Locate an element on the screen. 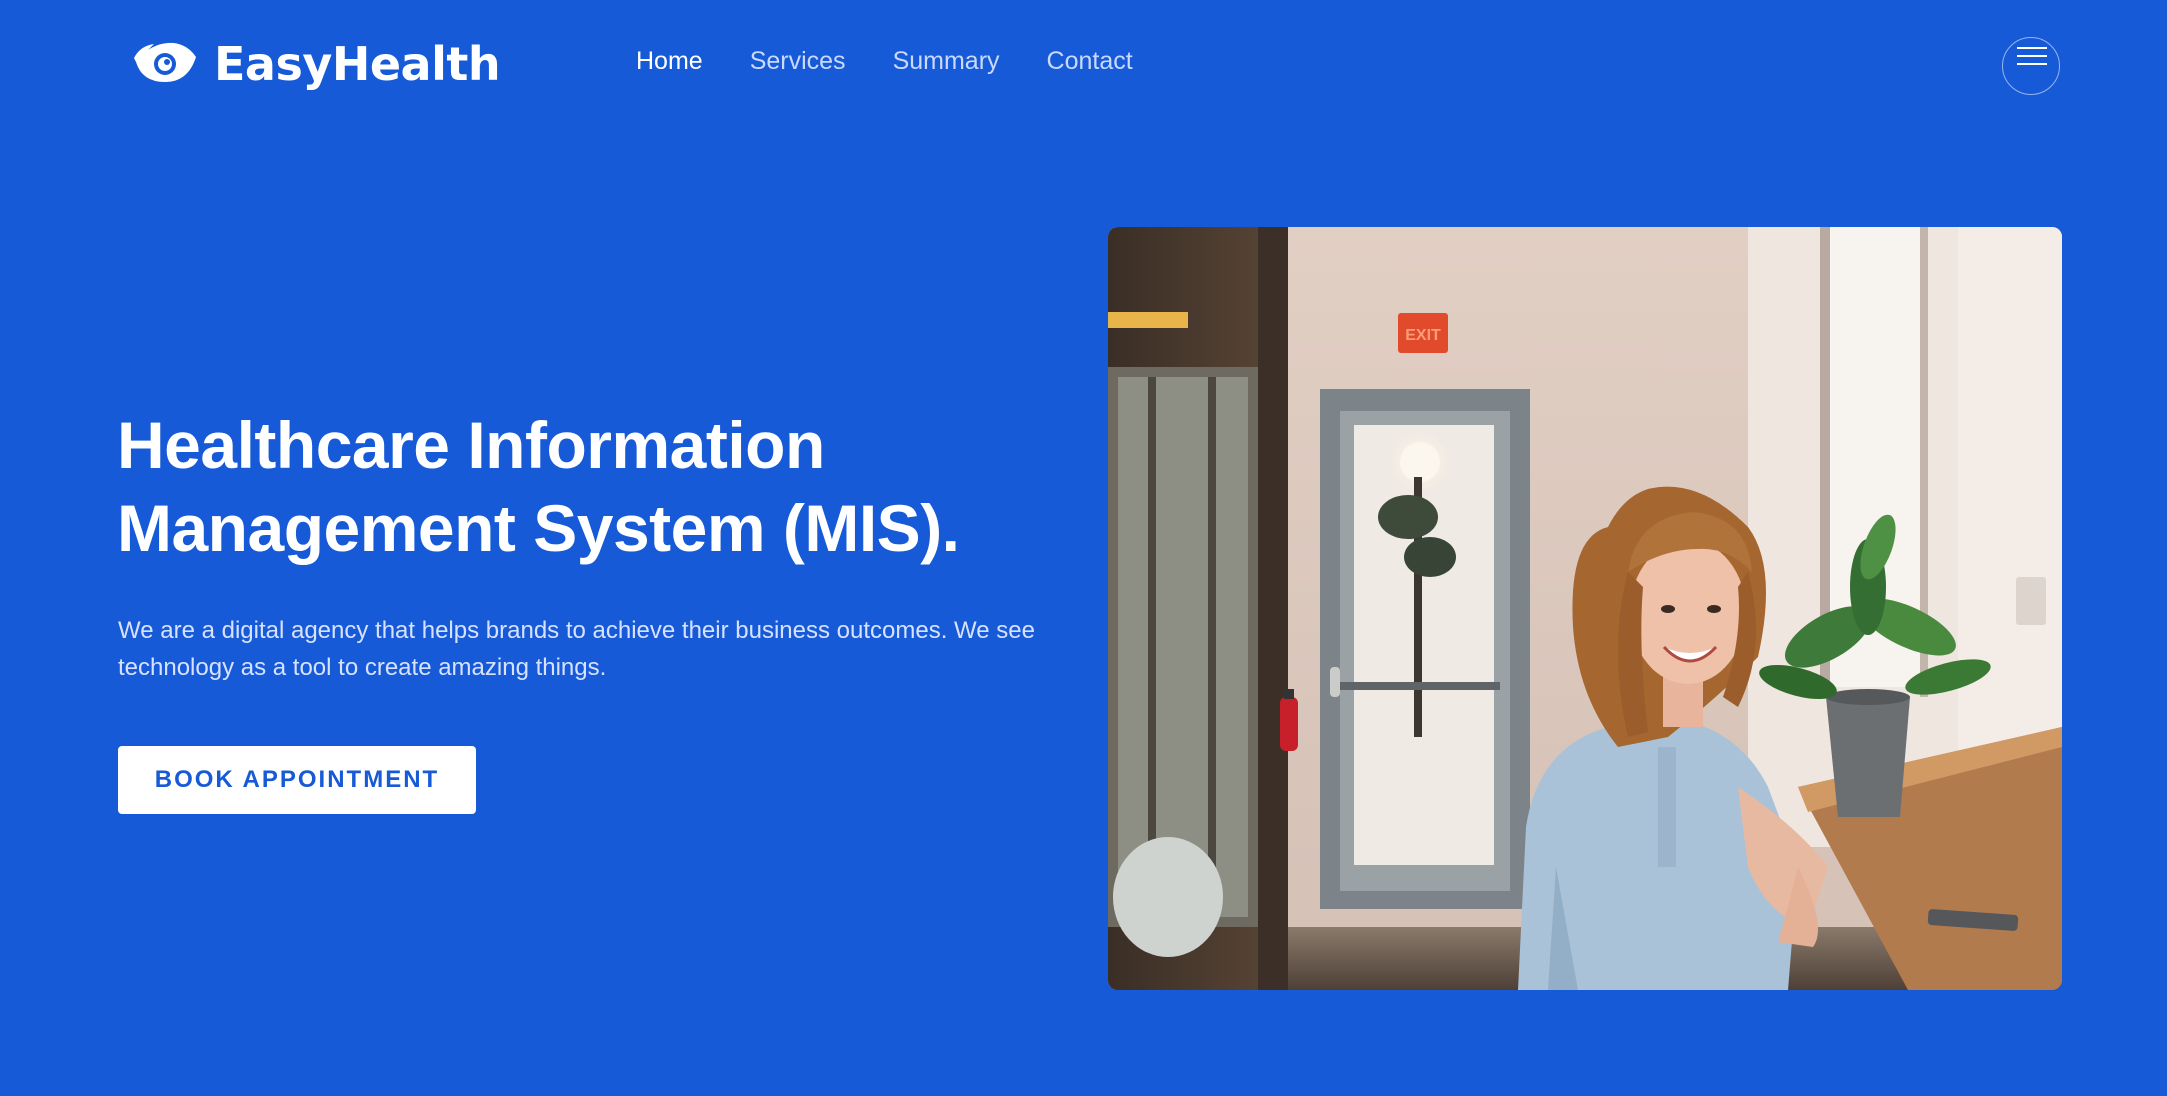 The image size is (2167, 1096). nav-home: Home is located at coordinates (669, 61).